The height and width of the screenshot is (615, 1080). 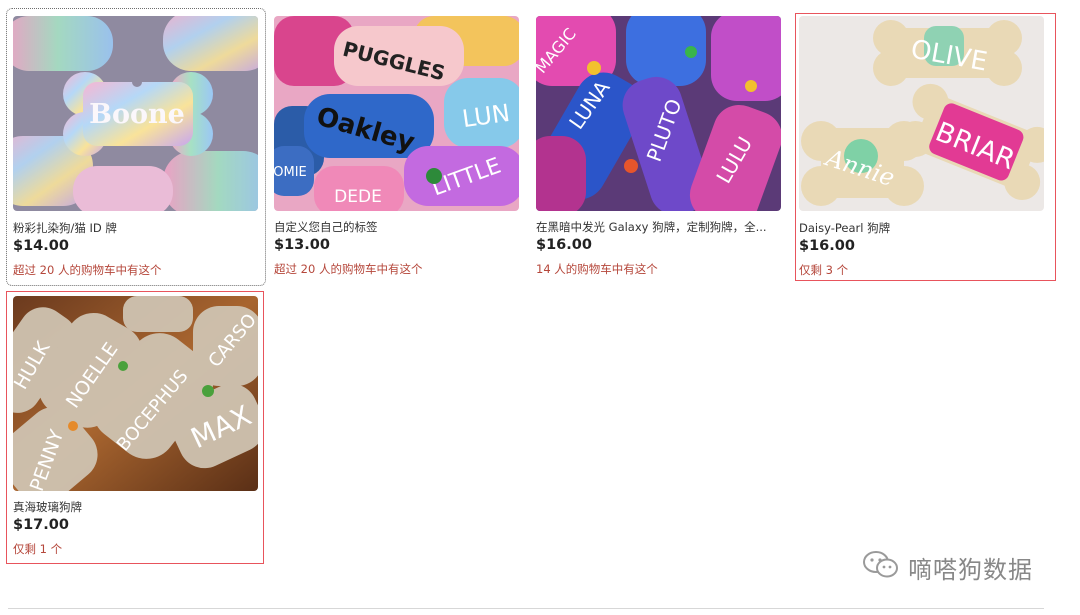 I want to click on cart-count-note: 14 人的购物车中有这个, so click(x=597, y=269).